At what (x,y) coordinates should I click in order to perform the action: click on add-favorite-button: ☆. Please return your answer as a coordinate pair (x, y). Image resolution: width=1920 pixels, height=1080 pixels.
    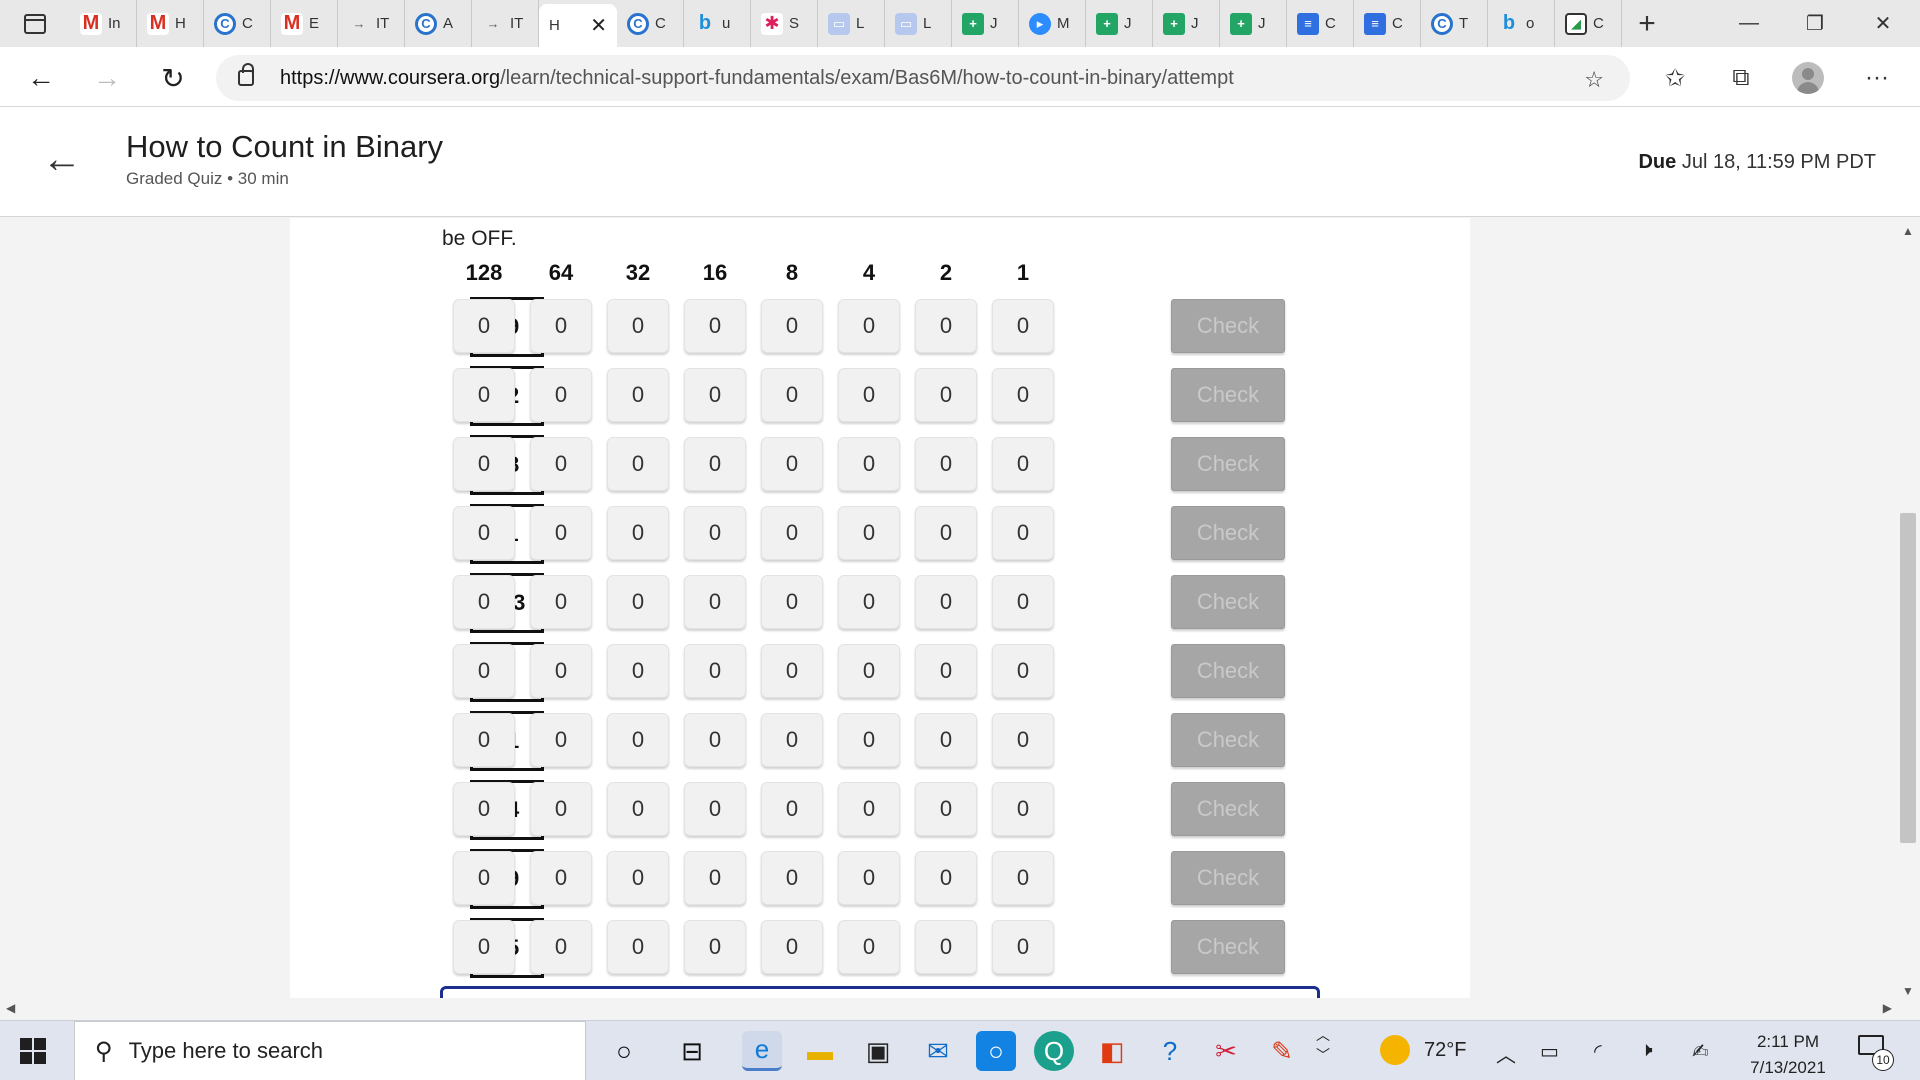
    Looking at the image, I should click on (1594, 80).